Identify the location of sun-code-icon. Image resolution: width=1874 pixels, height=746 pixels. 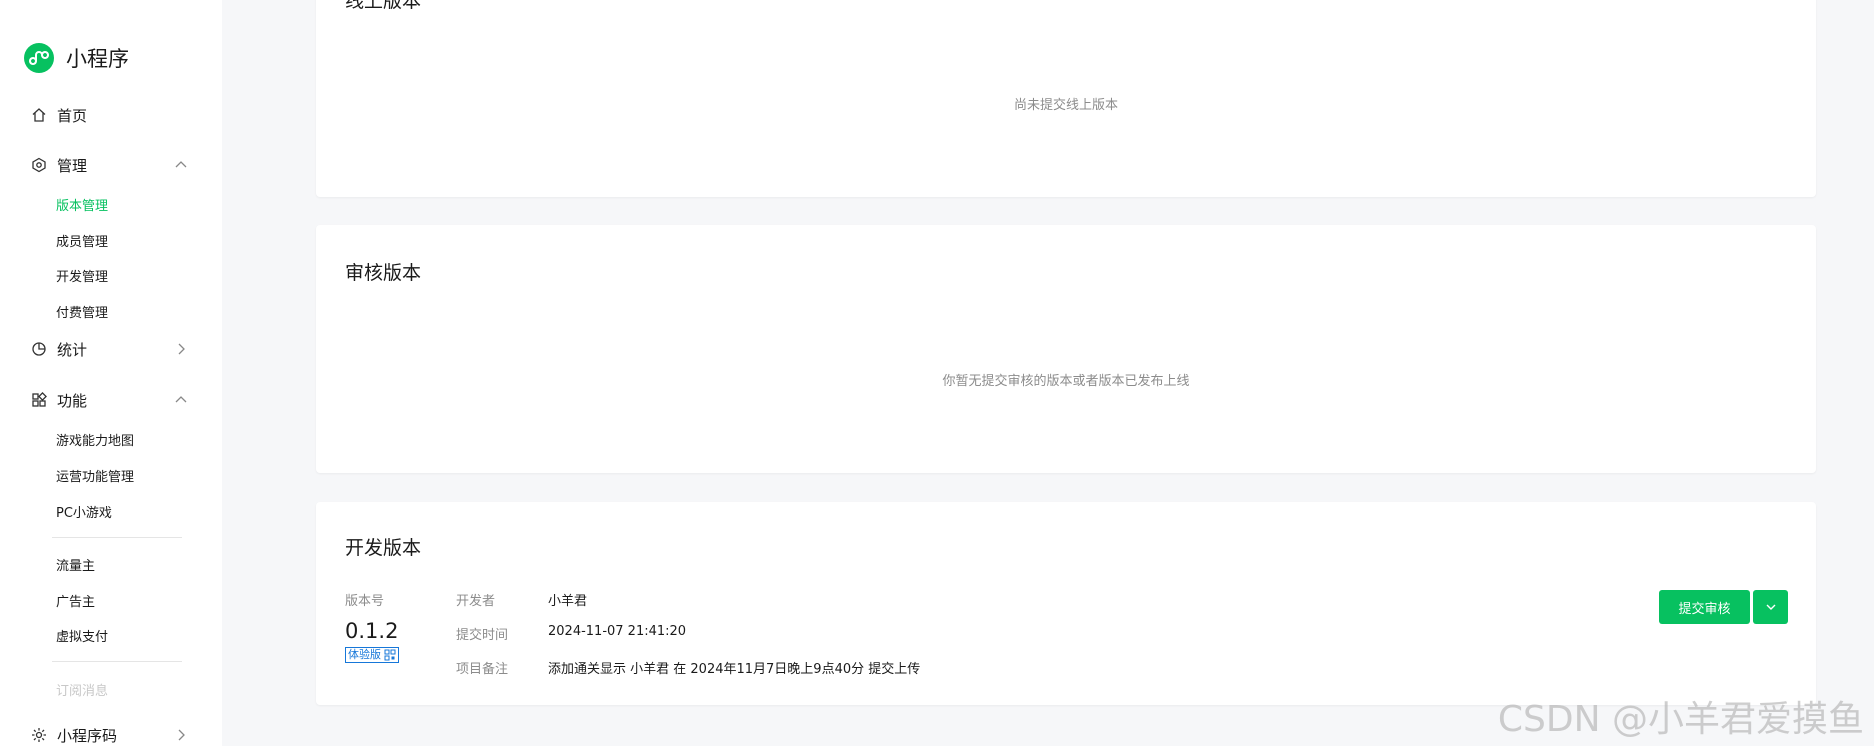
(39, 735).